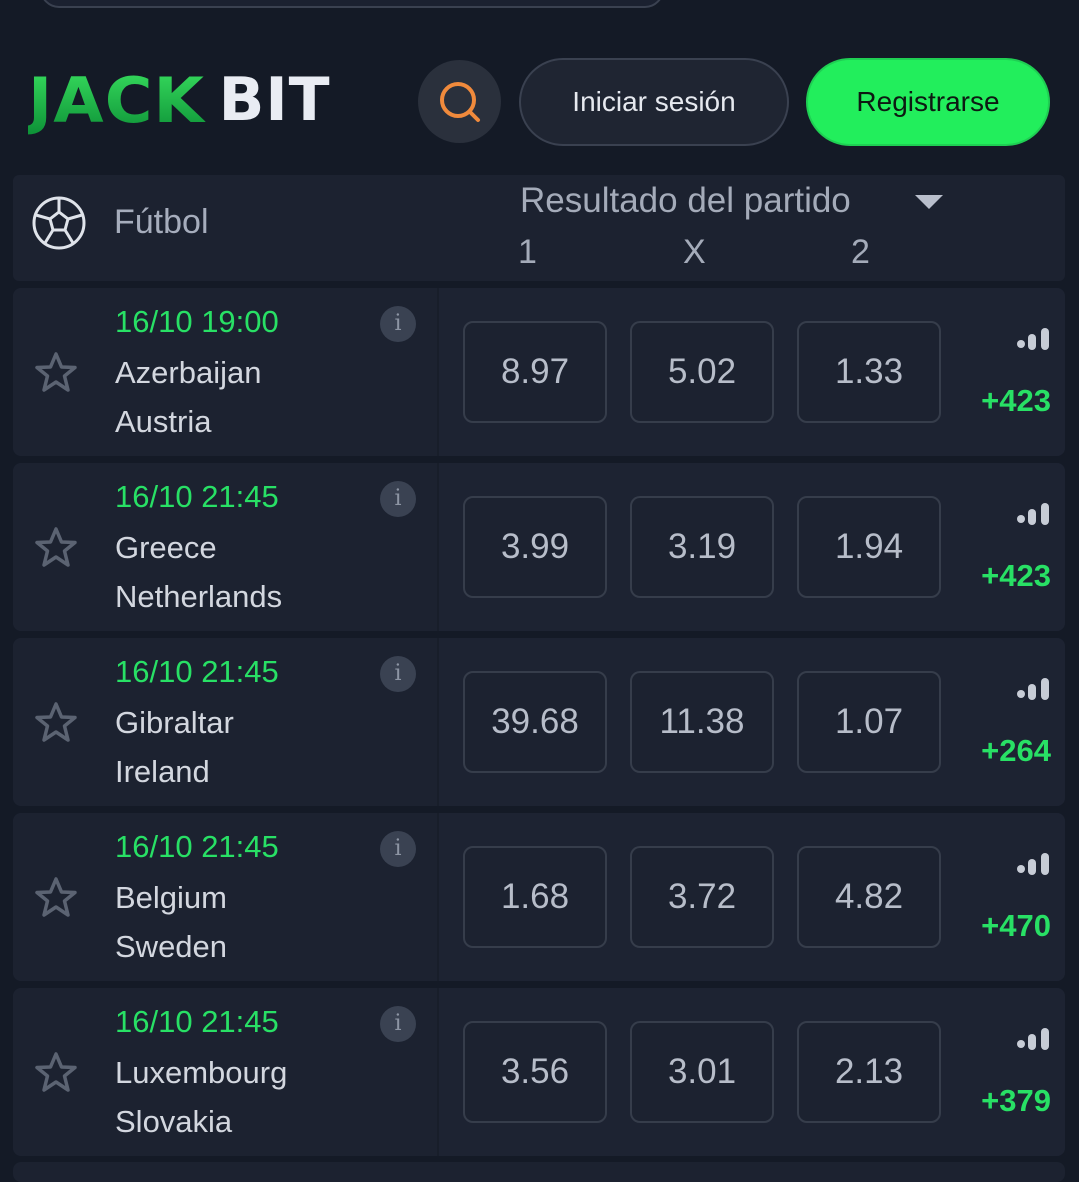 The height and width of the screenshot is (1182, 1079). Describe the element at coordinates (163, 421) in the screenshot. I see `away-team: Austria` at that location.